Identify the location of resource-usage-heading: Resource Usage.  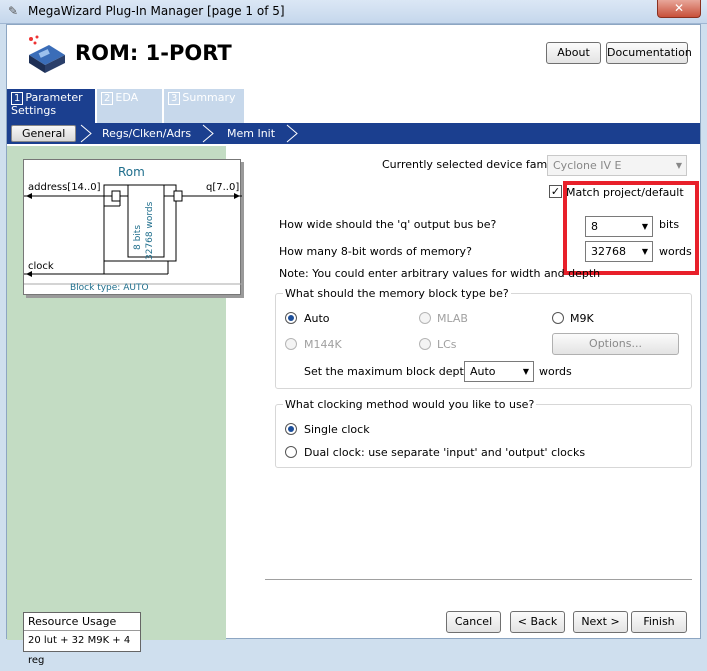
(82, 622).